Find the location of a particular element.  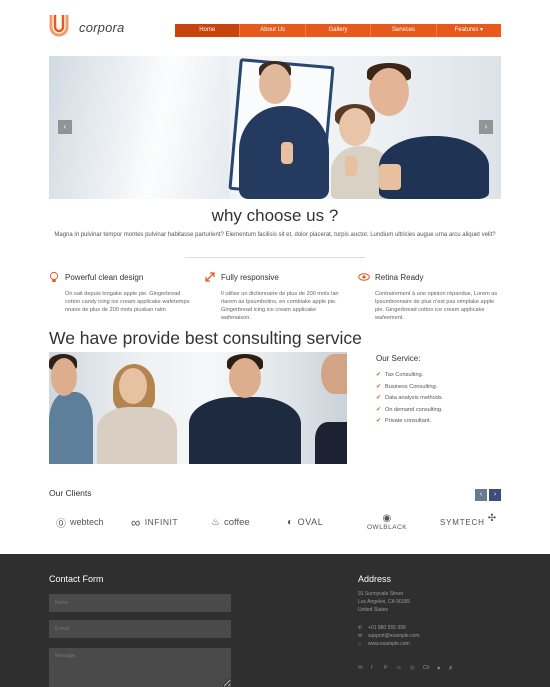

slider-prev-button: ‹ is located at coordinates (65, 127).